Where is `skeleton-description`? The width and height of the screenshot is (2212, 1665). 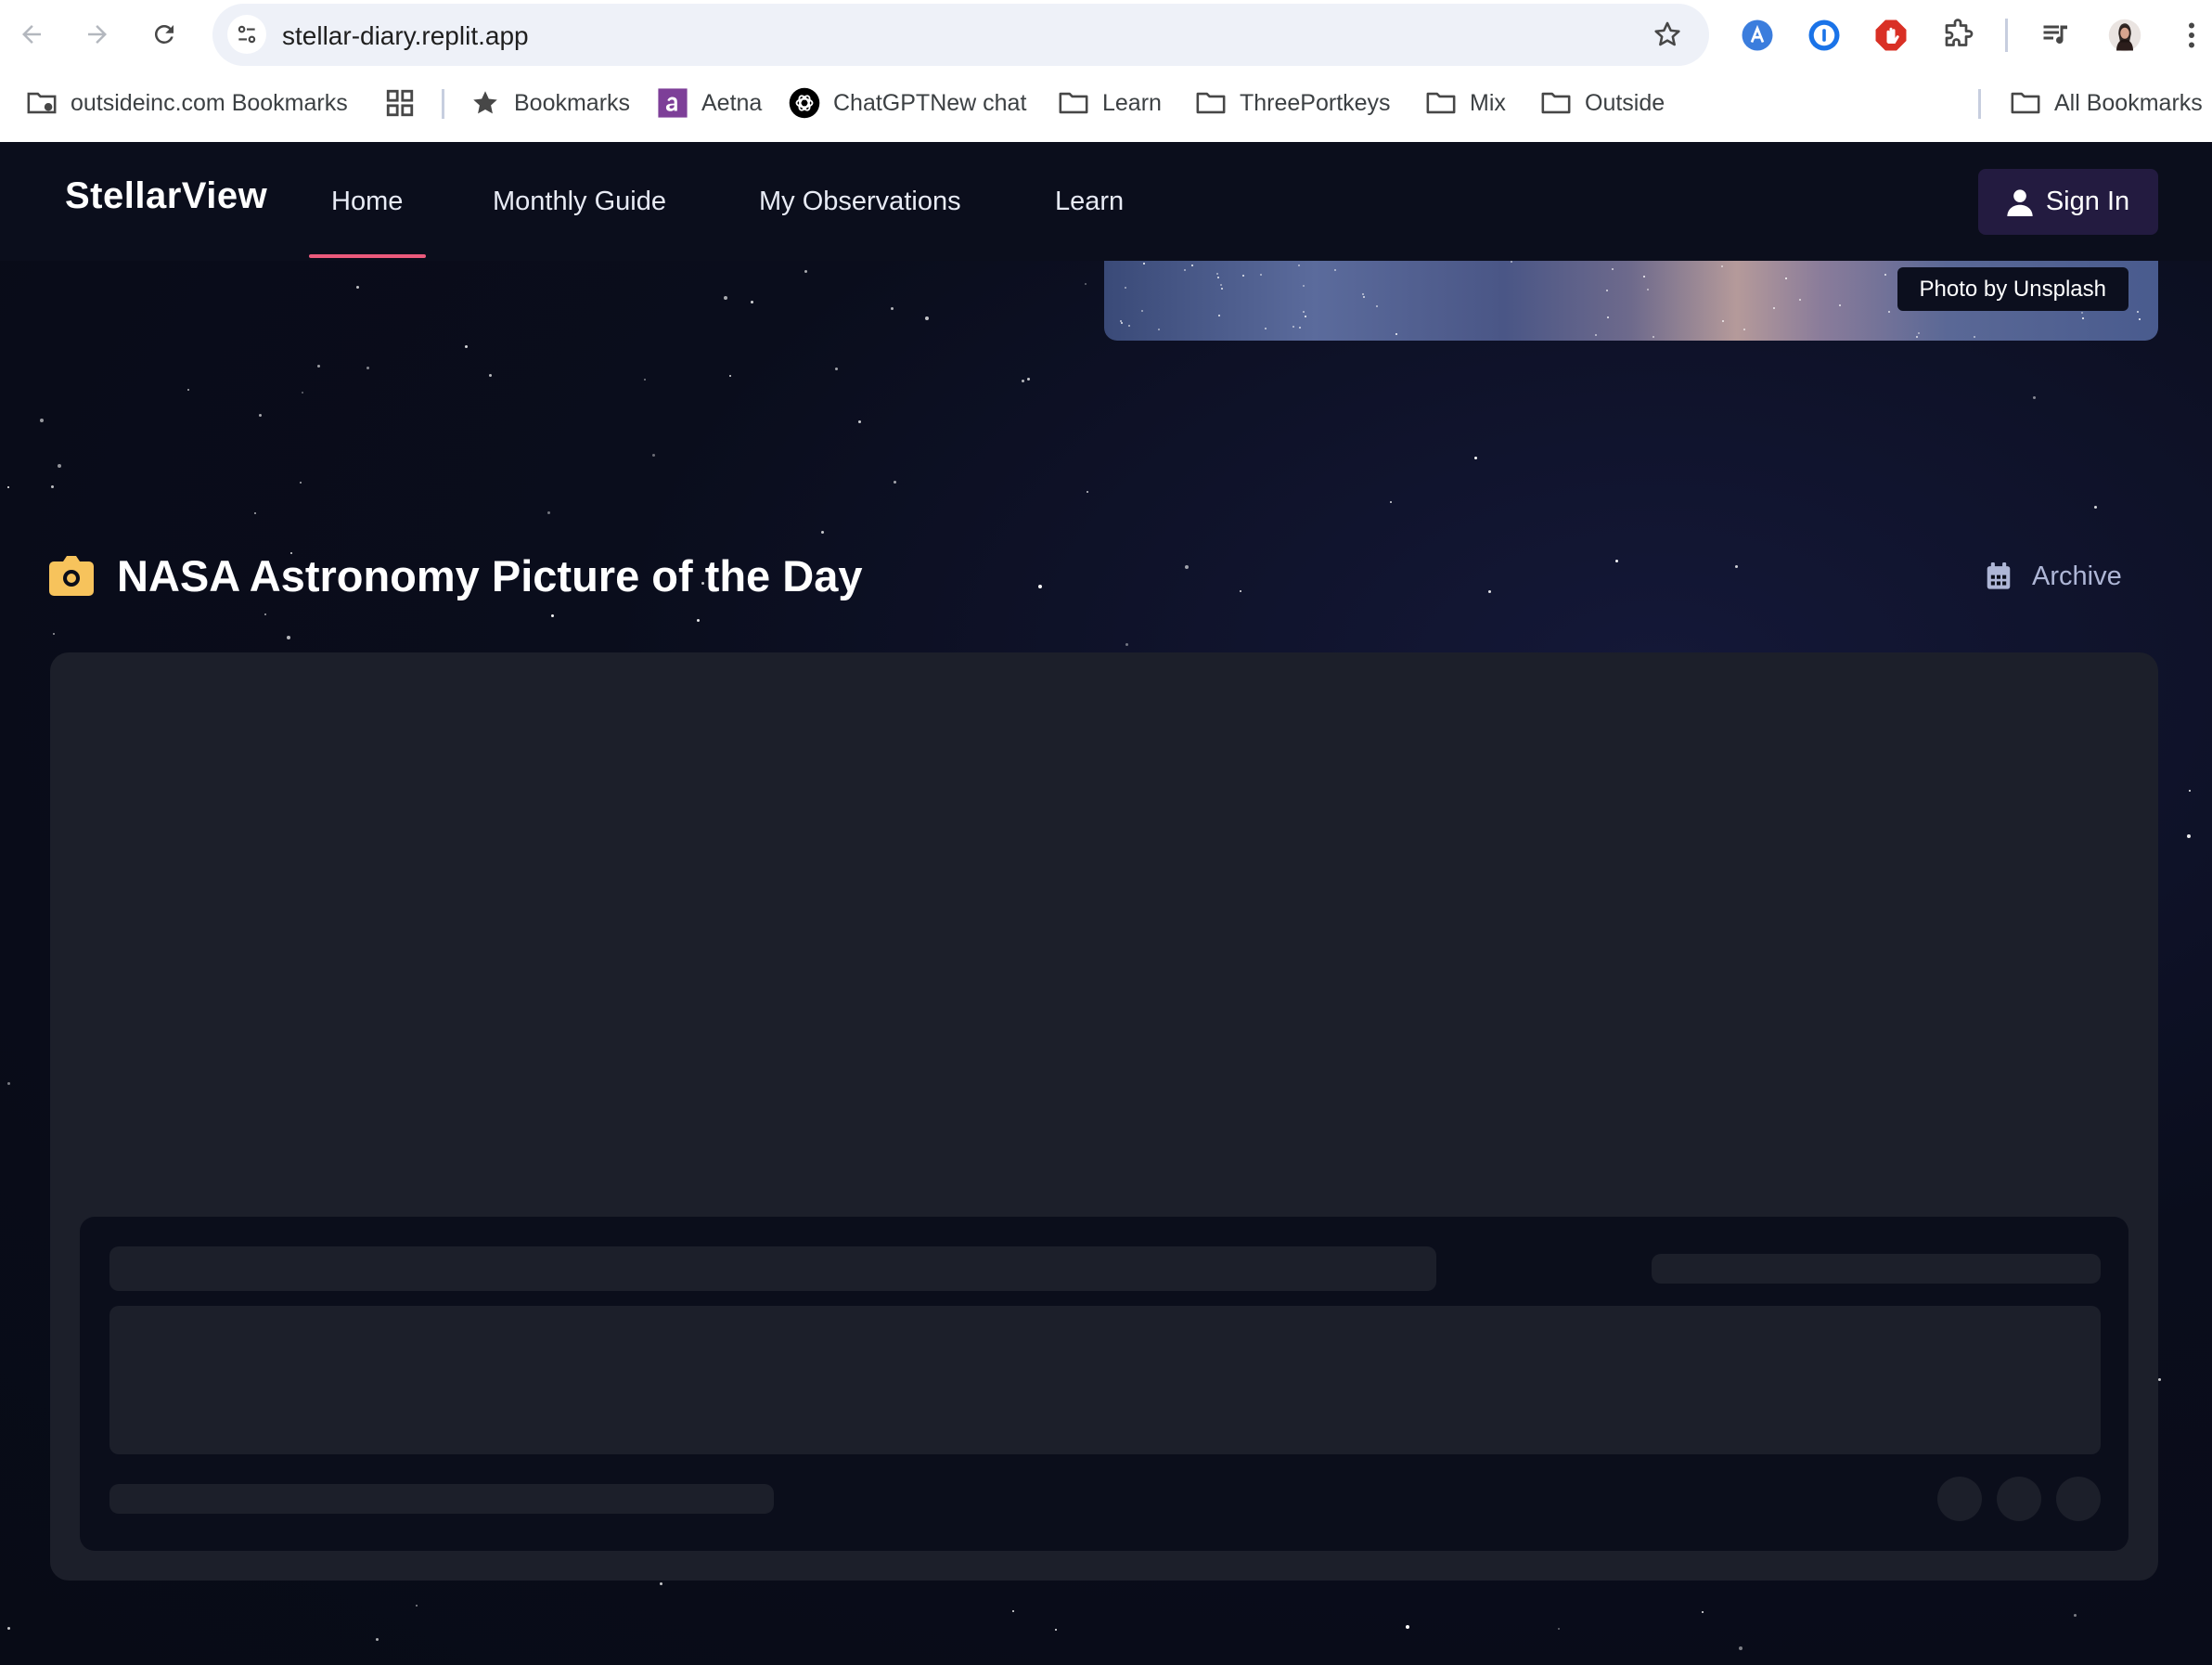 skeleton-description is located at coordinates (1105, 1380).